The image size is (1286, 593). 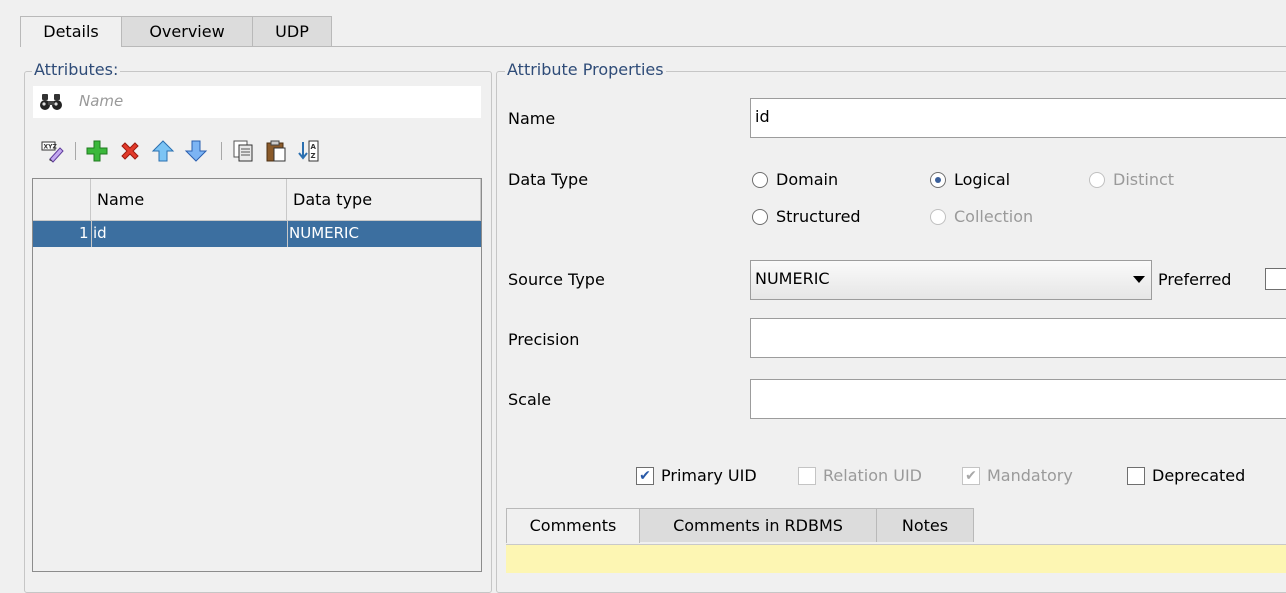 What do you see at coordinates (76, 69) in the screenshot?
I see `attributes-legend: Attributes:` at bounding box center [76, 69].